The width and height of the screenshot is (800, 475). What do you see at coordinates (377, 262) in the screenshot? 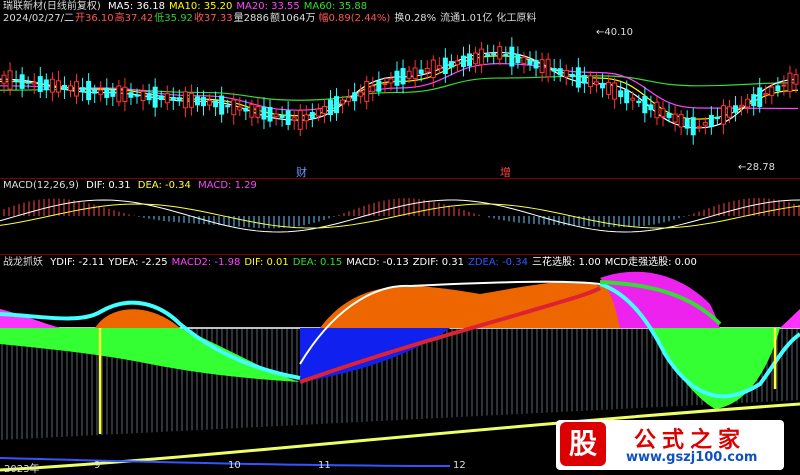
I see `zl-legend-item: MACD: -0.13` at bounding box center [377, 262].